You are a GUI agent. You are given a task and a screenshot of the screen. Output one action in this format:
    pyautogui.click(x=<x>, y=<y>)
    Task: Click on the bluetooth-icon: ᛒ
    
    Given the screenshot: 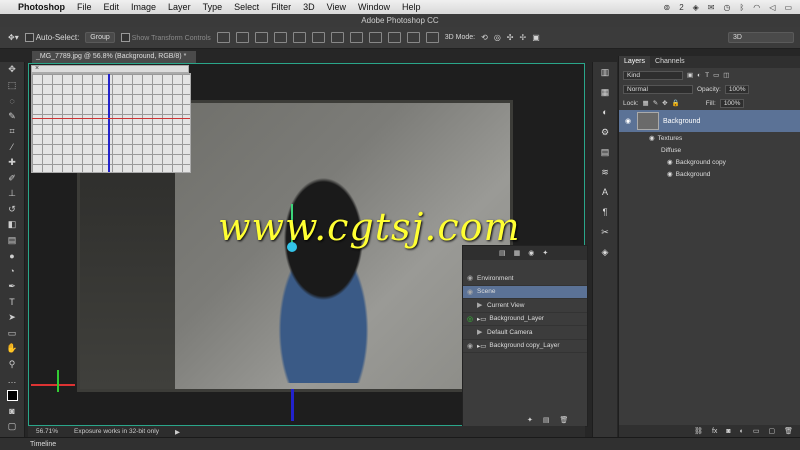 What is the action you would take?
    pyautogui.click(x=741, y=7)
    